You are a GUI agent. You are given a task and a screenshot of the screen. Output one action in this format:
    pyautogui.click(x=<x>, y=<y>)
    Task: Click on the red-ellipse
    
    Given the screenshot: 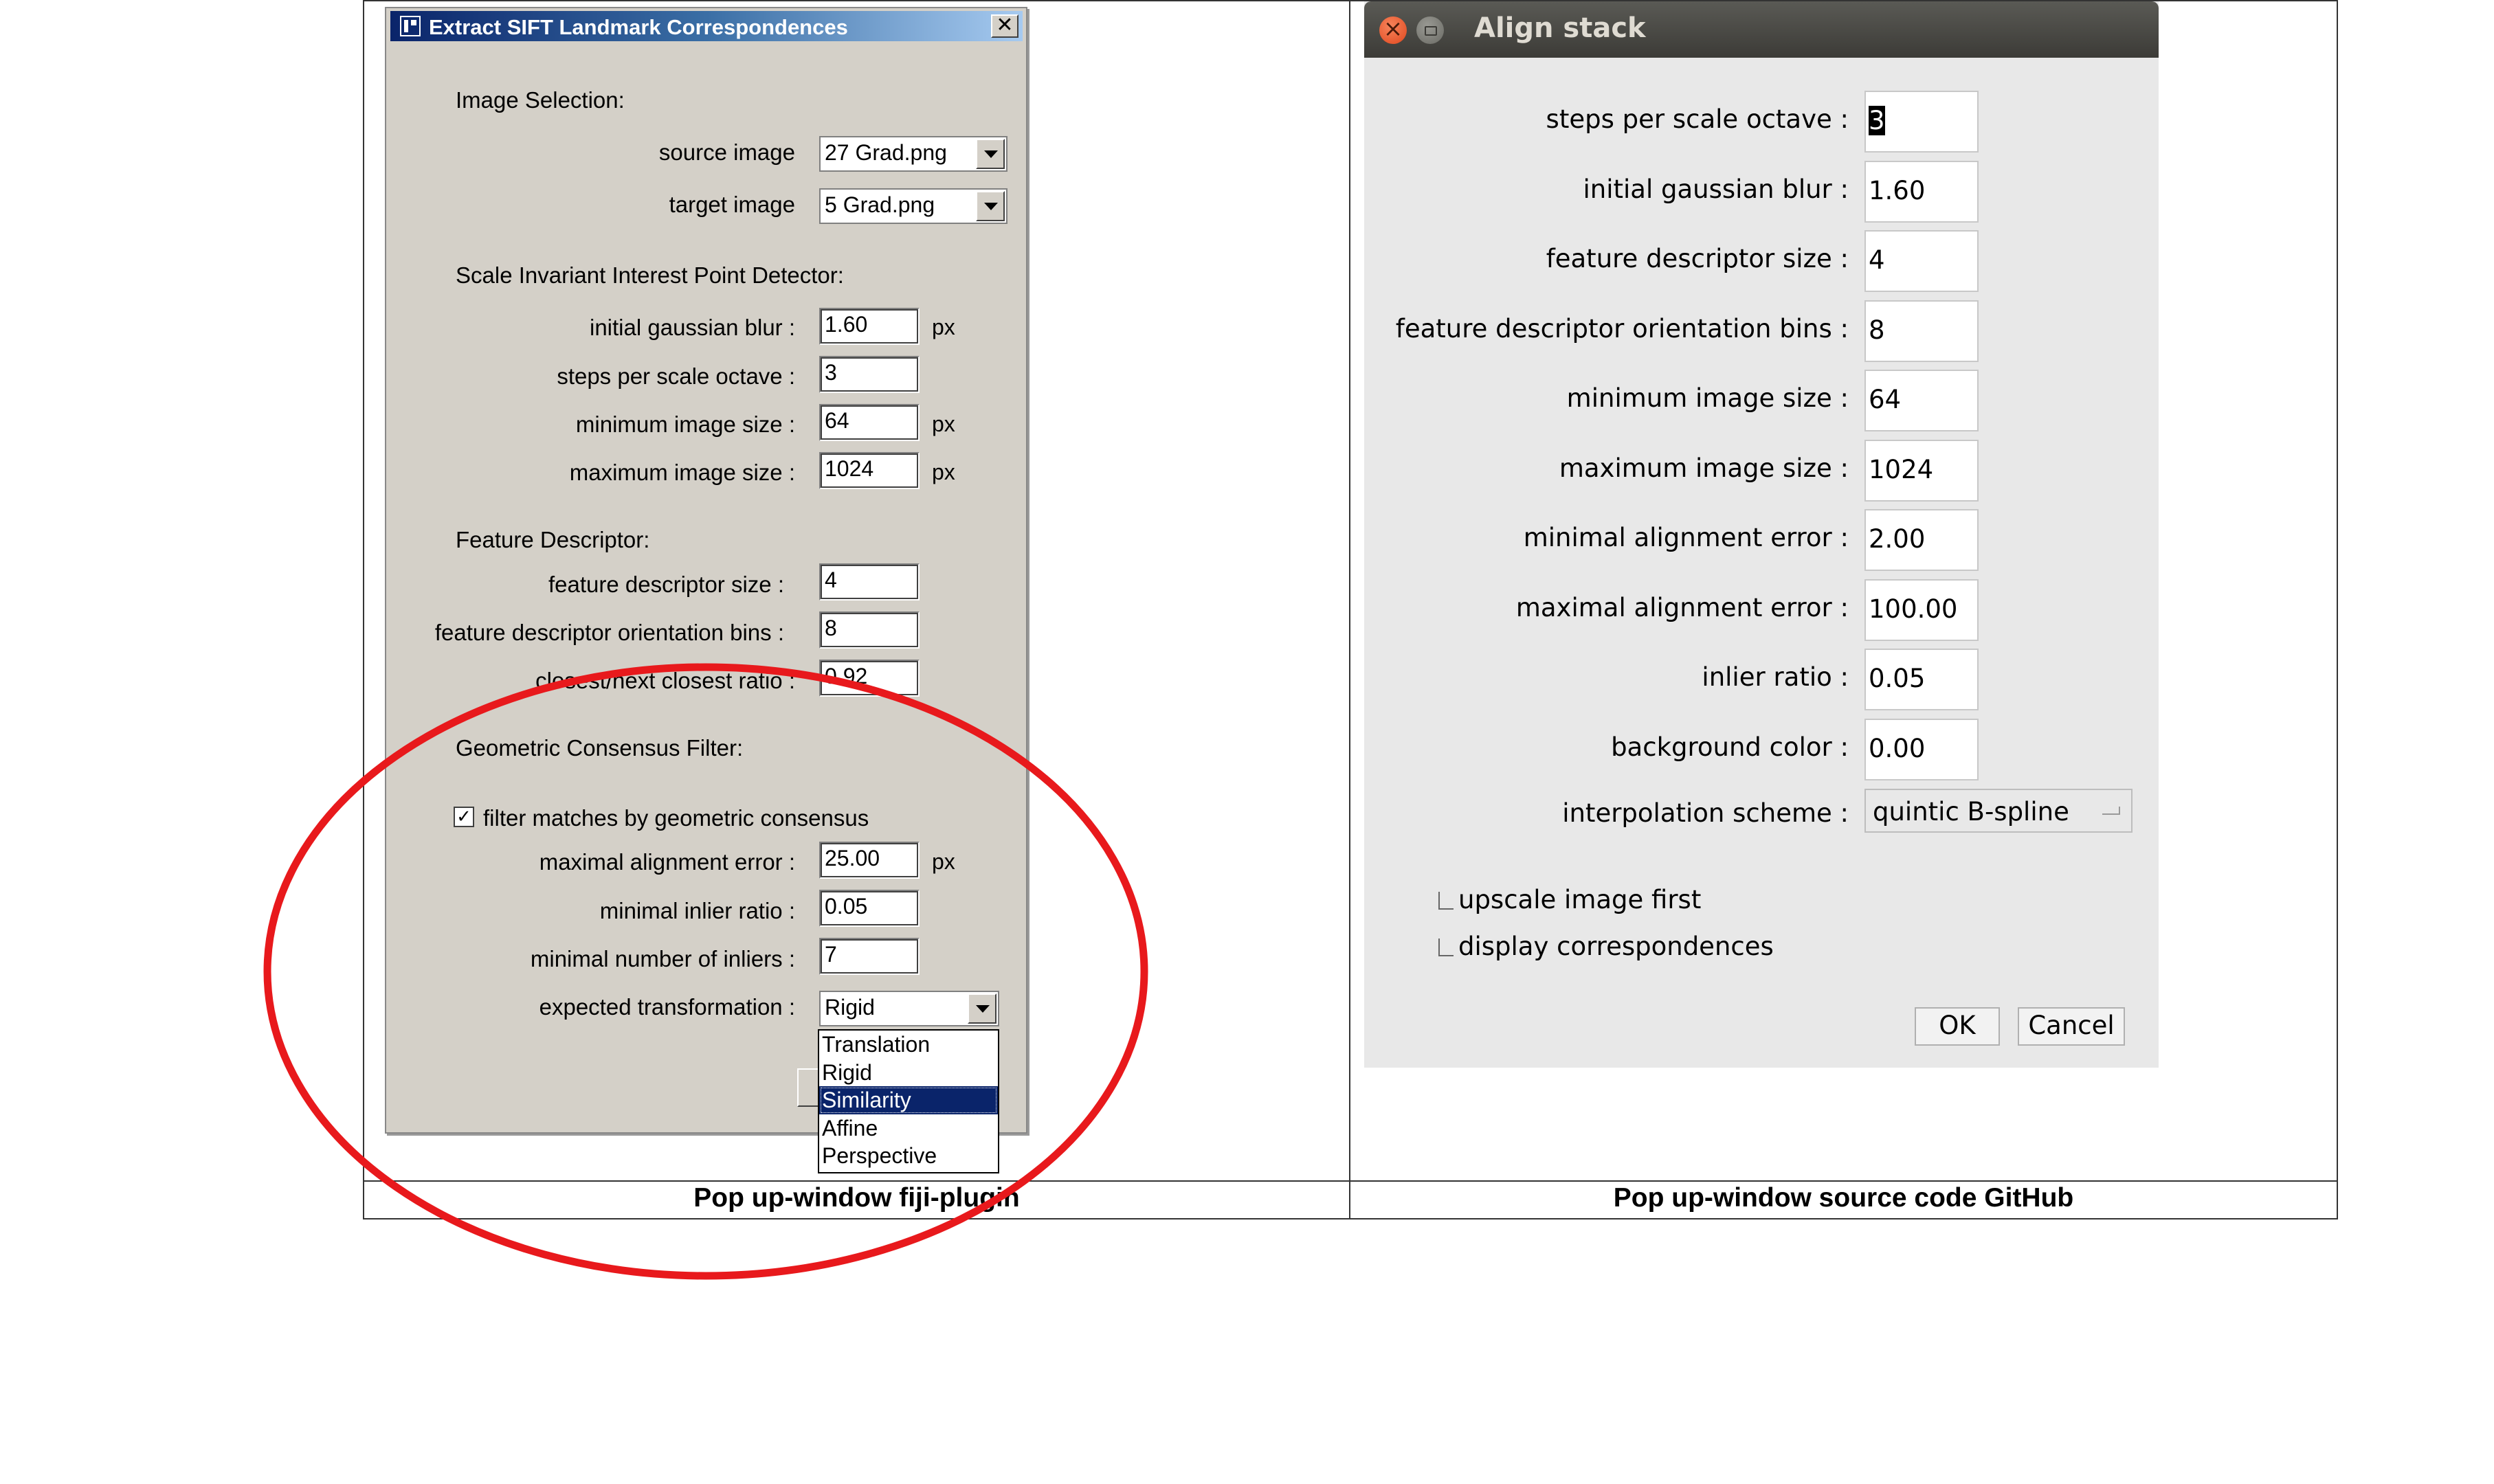 What is the action you would take?
    pyautogui.click(x=705, y=971)
    